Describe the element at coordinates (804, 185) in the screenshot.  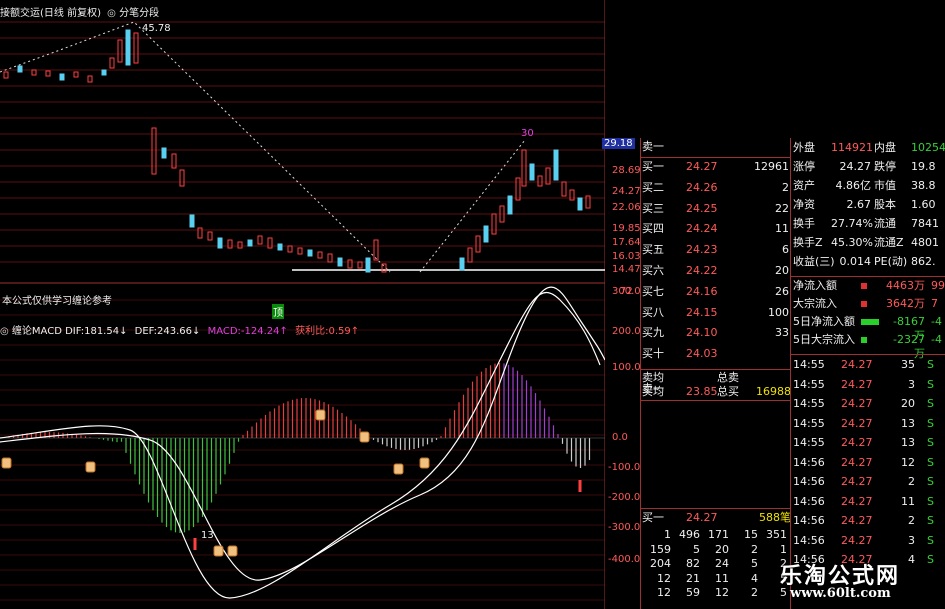
I see `stat-label: 资产` at that location.